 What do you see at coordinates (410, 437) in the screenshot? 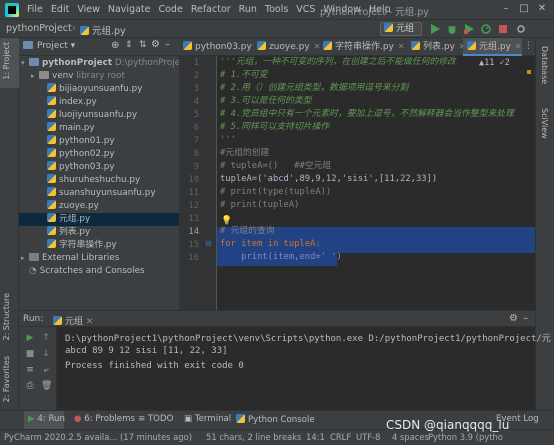
I see `status-indent: 4 spaces` at bounding box center [410, 437].